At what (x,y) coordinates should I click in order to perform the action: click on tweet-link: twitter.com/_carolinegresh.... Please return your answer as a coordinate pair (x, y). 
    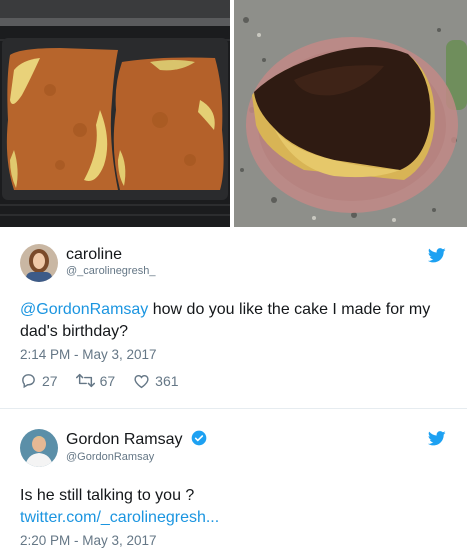
    Looking at the image, I should click on (235, 518).